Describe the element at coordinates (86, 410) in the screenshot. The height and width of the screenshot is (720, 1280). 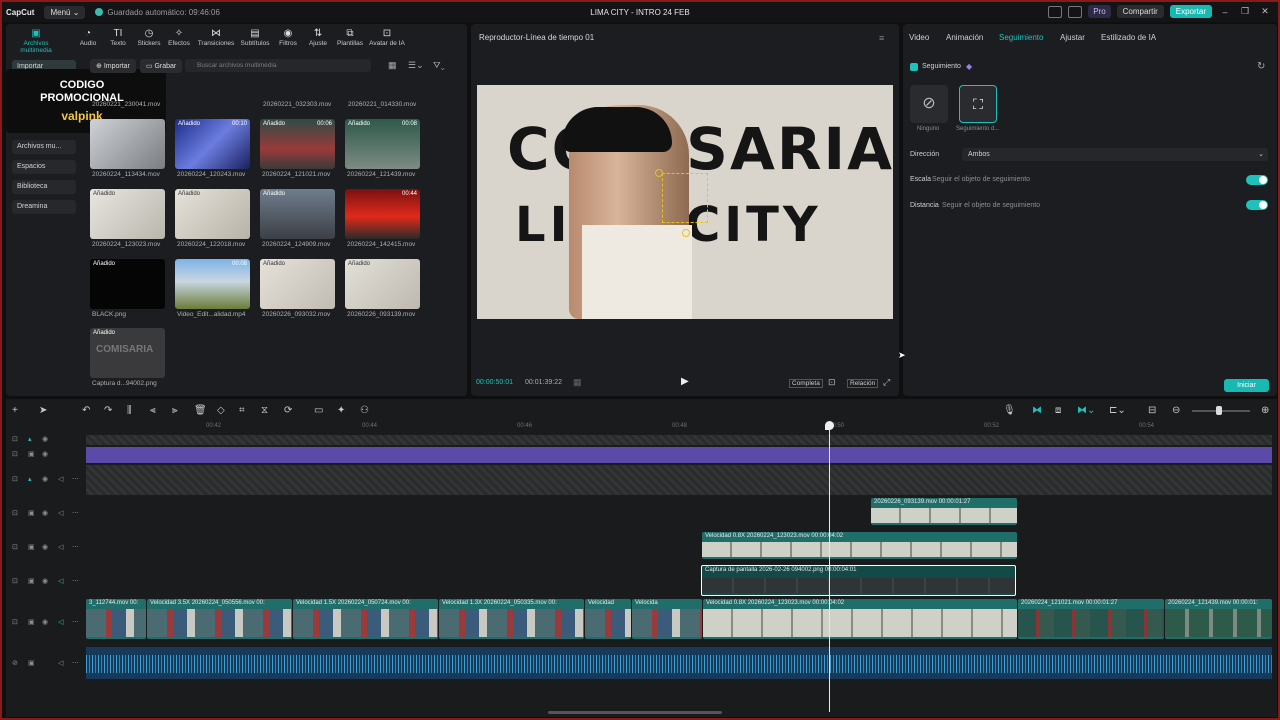
I see `undo-icon: ↶` at that location.